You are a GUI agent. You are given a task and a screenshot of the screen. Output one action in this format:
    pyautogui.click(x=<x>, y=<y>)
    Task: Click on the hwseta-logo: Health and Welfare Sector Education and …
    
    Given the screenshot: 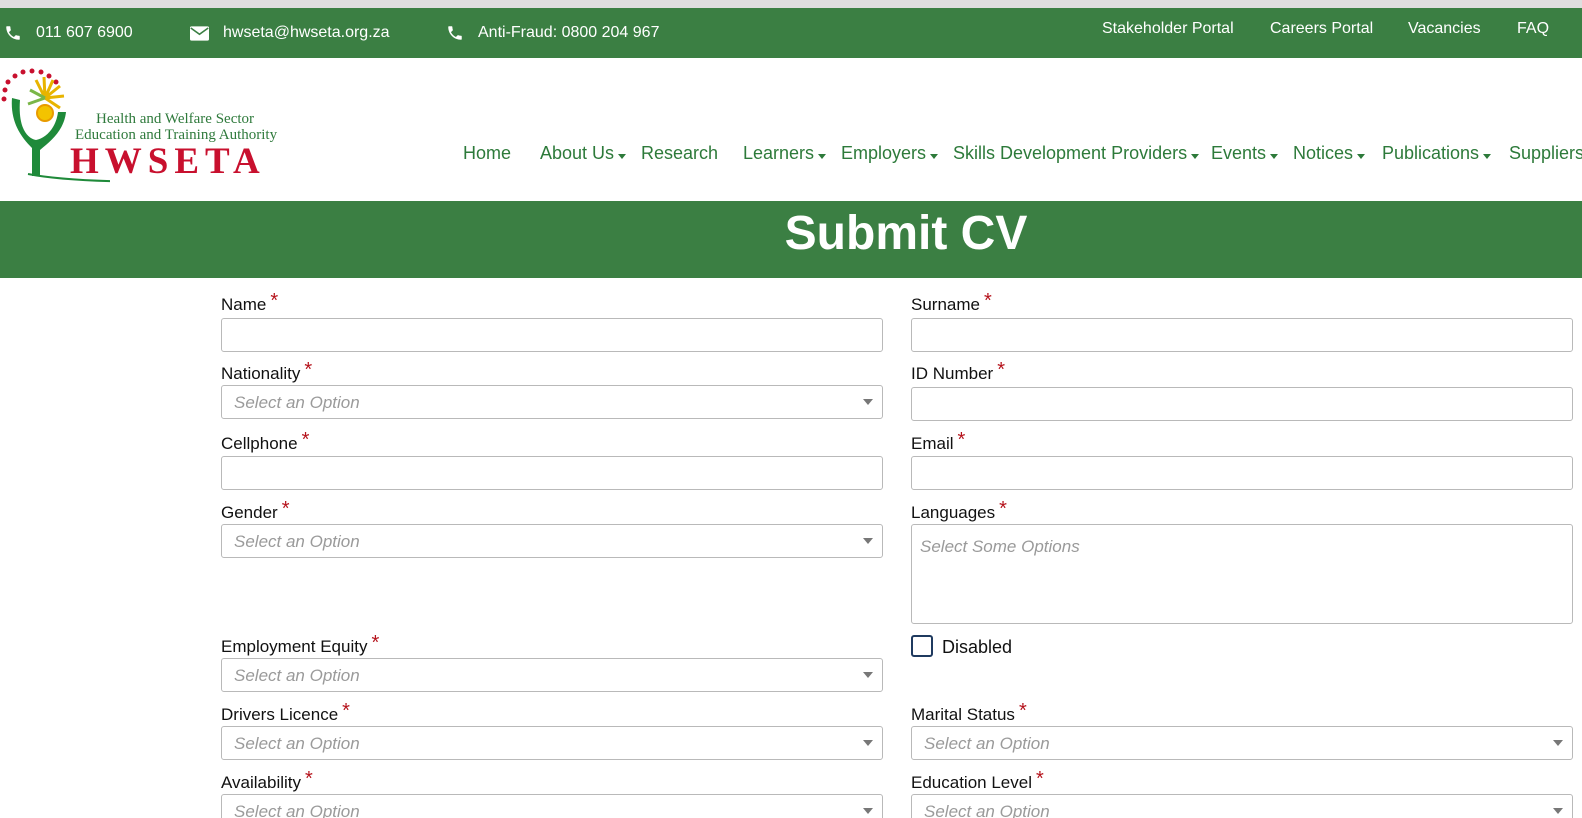 What is the action you would take?
    pyautogui.click(x=157, y=127)
    